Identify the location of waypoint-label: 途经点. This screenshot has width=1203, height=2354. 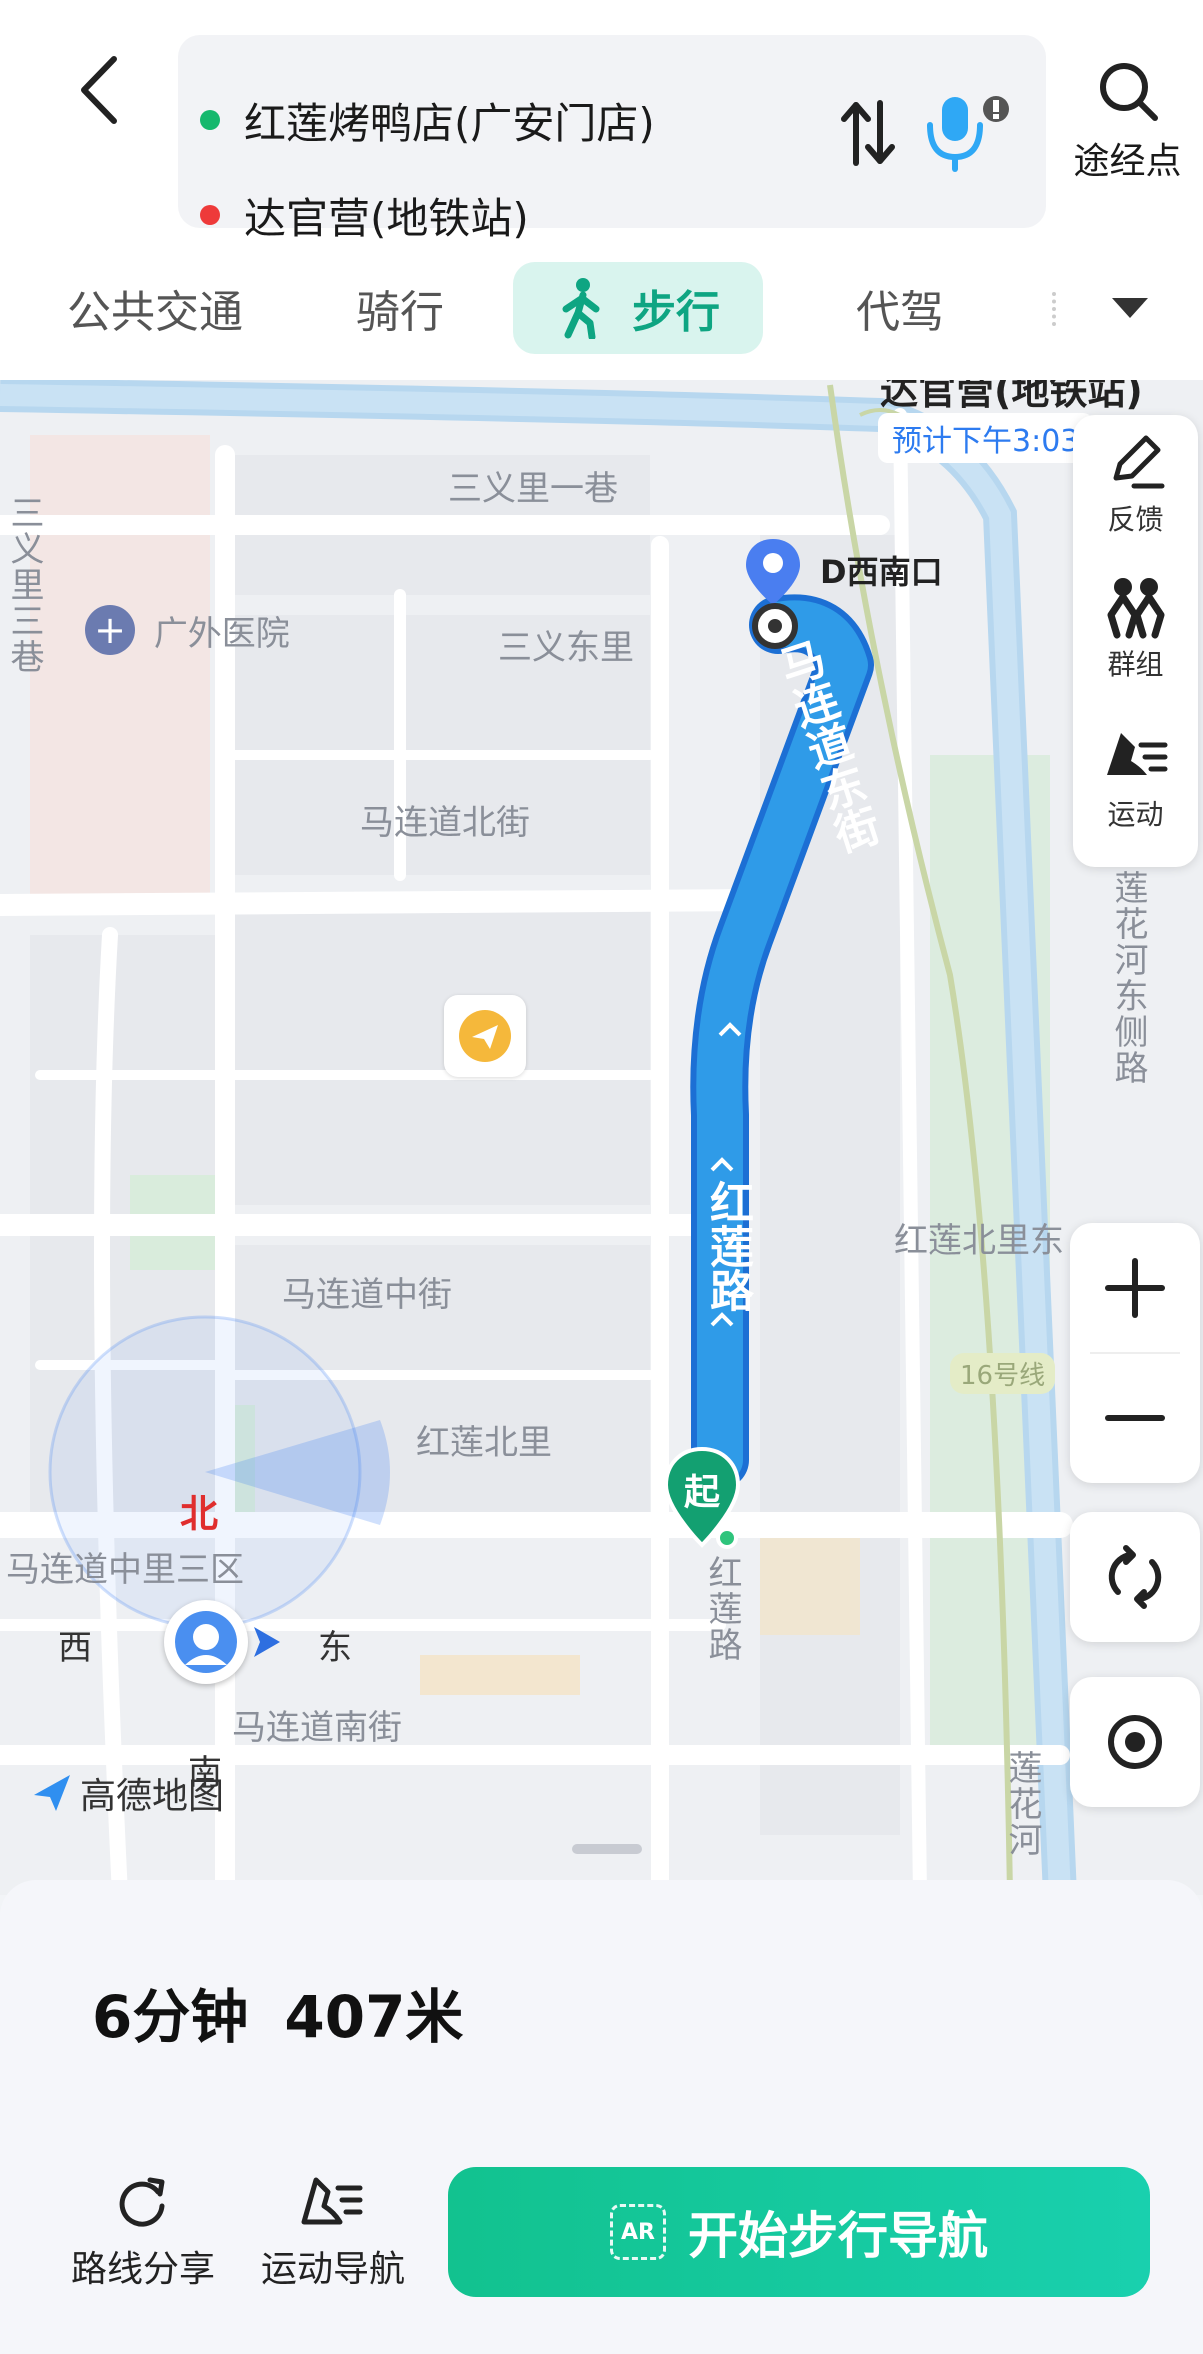
(1127, 161).